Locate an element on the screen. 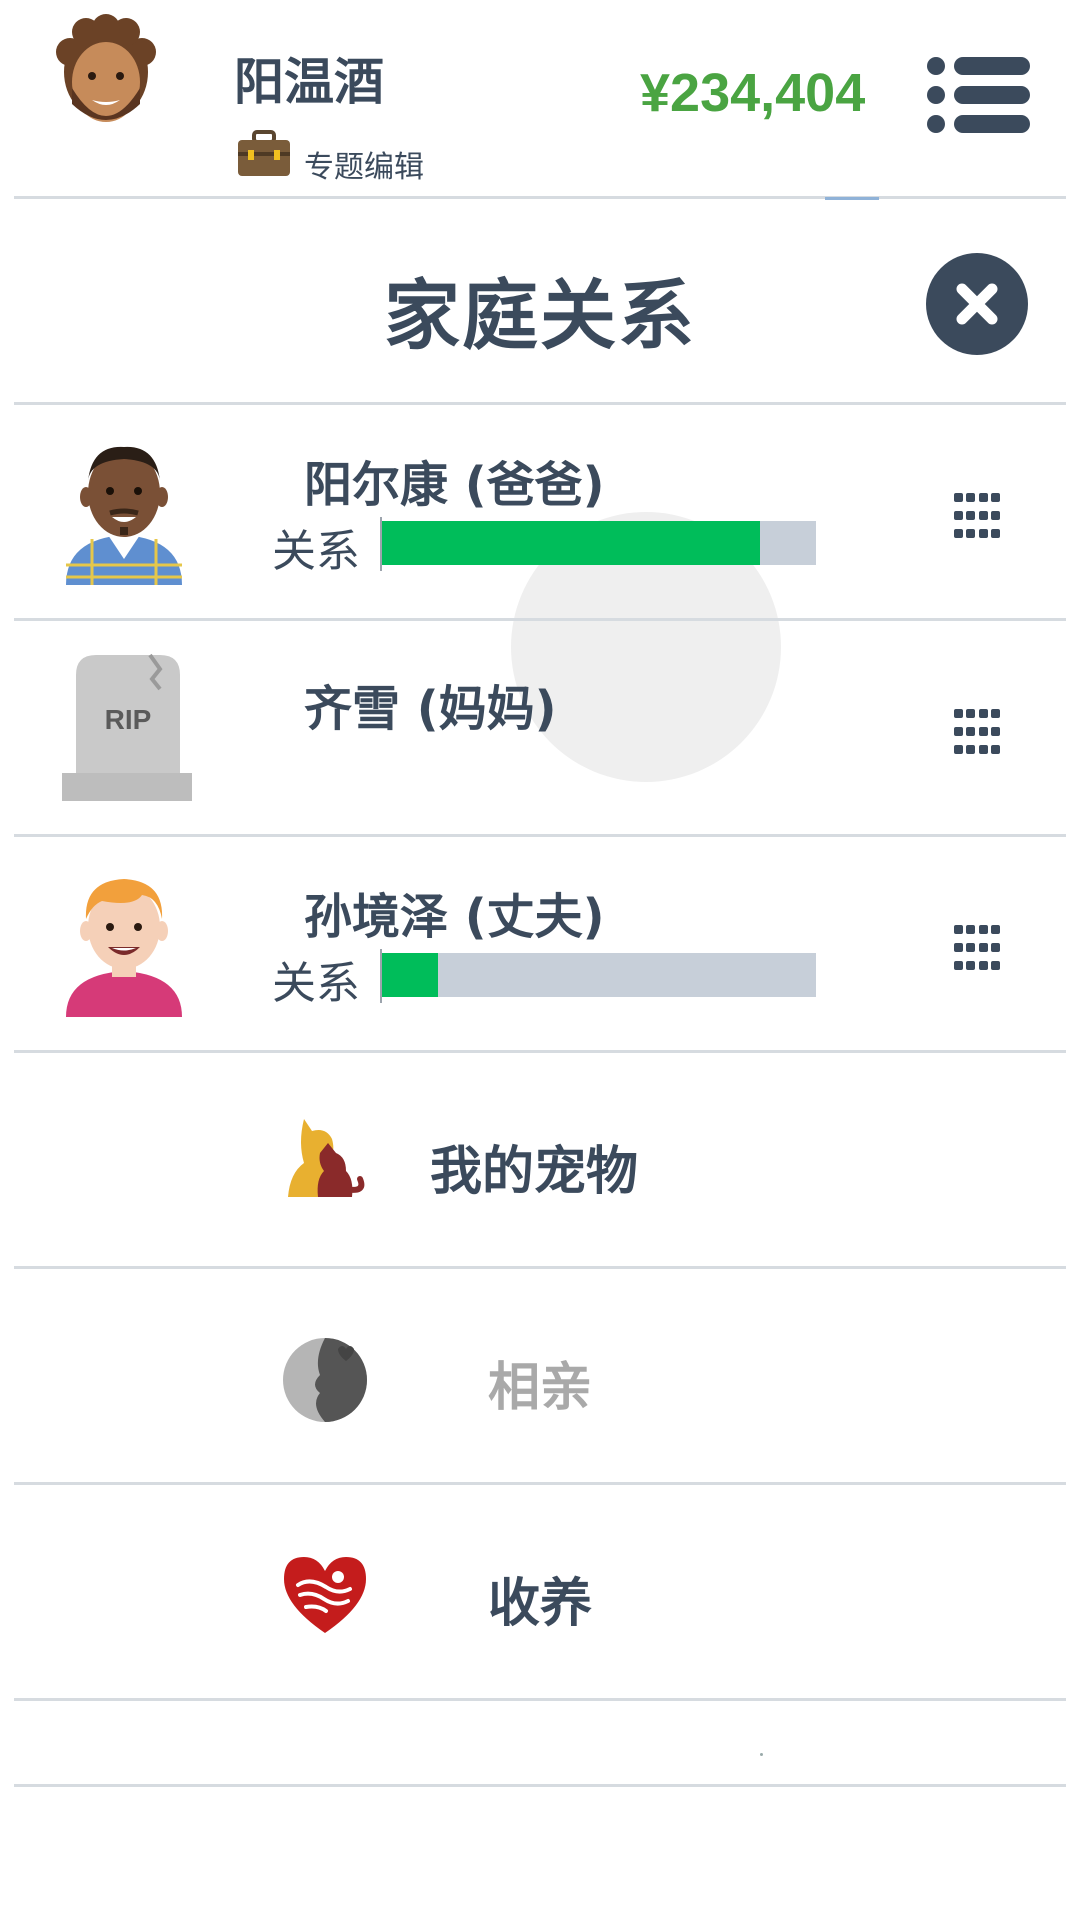 The height and width of the screenshot is (1920, 1080). header-divider is located at coordinates (540, 197).